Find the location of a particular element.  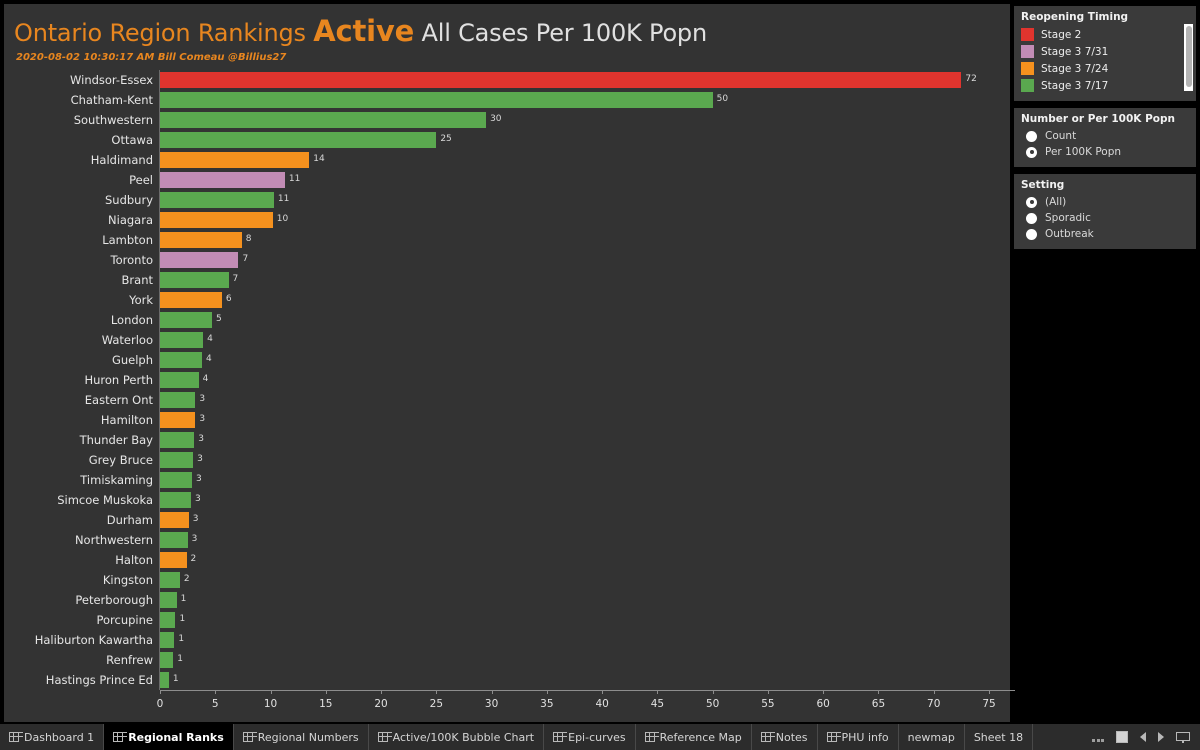

bar-row: Hastings Prince Ed 1 is located at coordinates (507, 680).